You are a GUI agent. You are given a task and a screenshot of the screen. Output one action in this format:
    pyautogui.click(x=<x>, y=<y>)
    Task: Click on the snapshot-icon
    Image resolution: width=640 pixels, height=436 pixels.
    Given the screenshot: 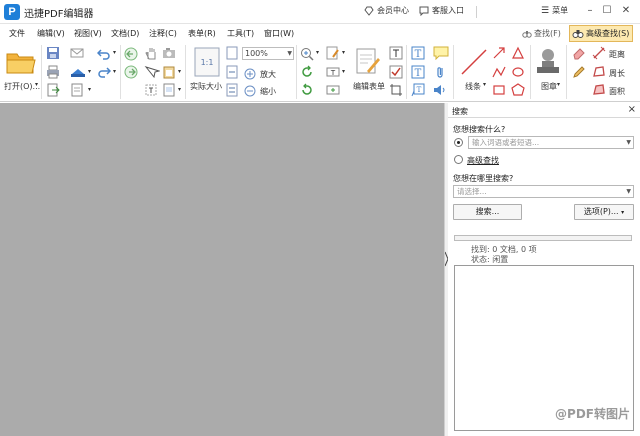 What is the action you would take?
    pyautogui.click(x=152, y=72)
    